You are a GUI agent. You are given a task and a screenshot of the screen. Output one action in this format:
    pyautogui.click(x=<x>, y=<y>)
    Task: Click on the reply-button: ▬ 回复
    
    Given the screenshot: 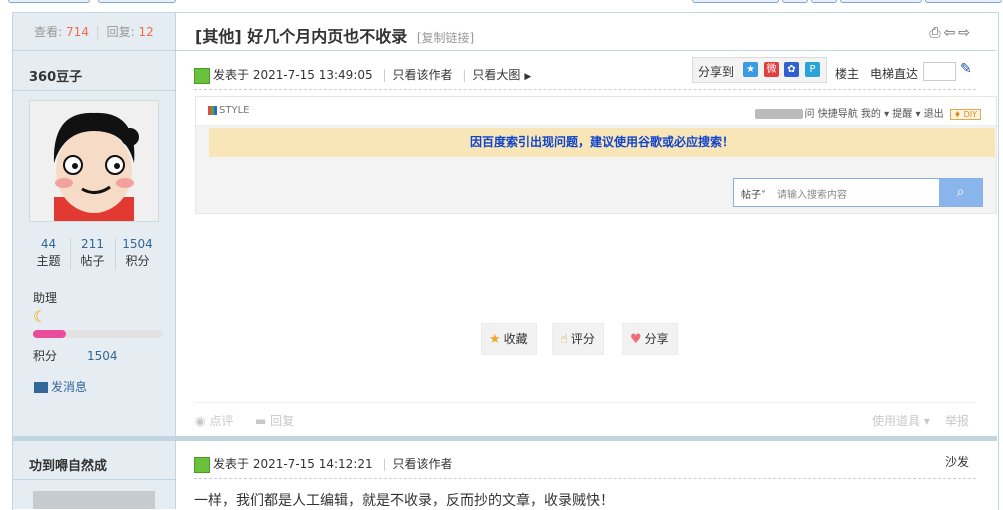 What is the action you would take?
    pyautogui.click(x=274, y=420)
    